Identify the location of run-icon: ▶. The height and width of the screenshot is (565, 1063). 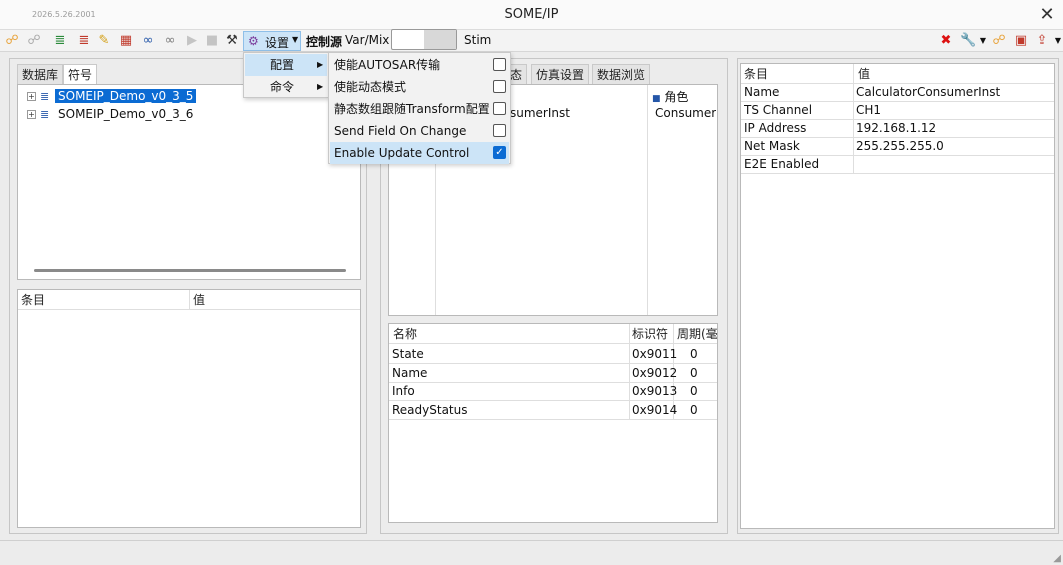
(192, 41).